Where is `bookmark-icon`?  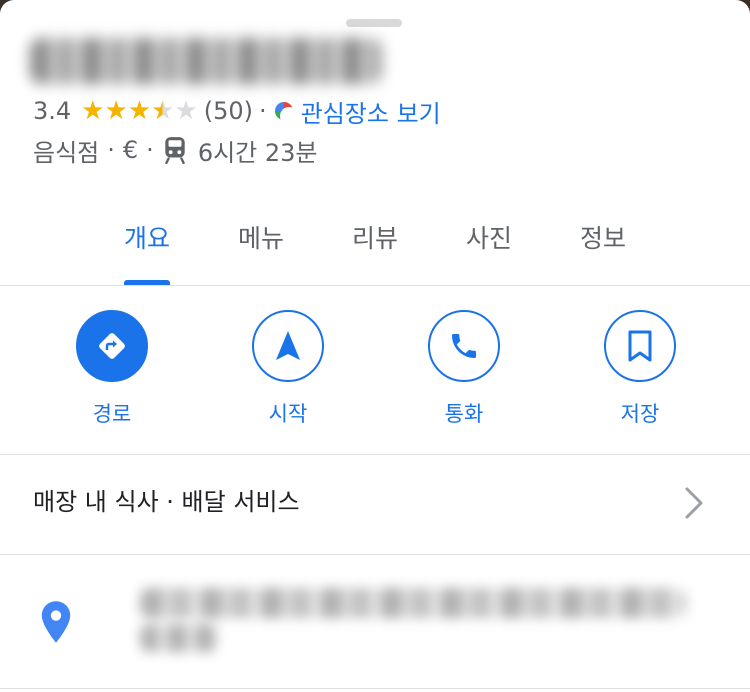 bookmark-icon is located at coordinates (640, 346).